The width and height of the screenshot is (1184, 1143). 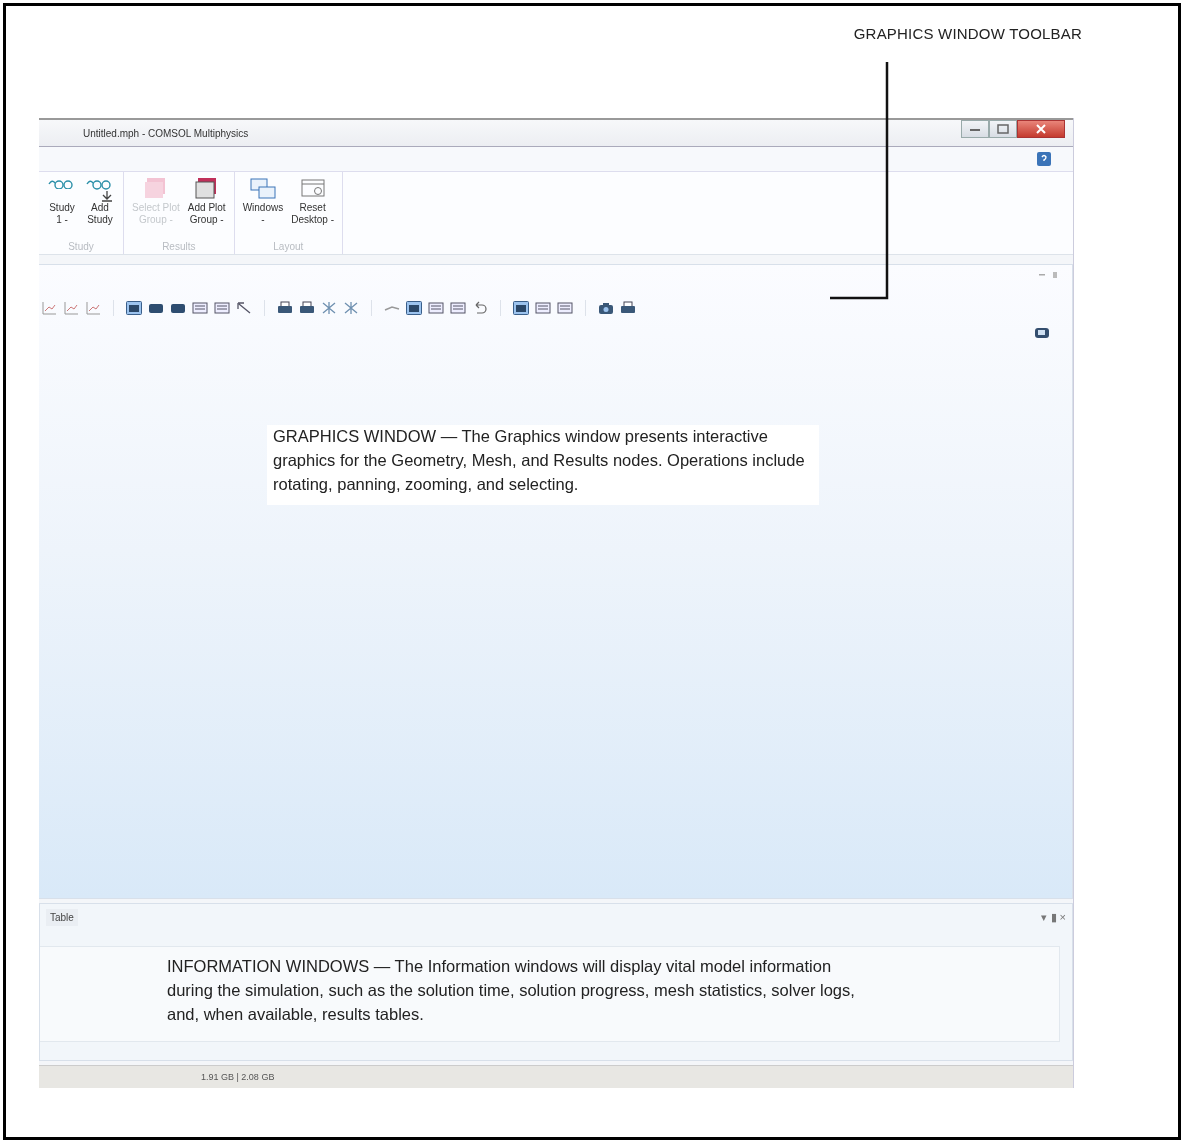 What do you see at coordinates (100, 208) in the screenshot?
I see `ribbon-button: Add Study` at bounding box center [100, 208].